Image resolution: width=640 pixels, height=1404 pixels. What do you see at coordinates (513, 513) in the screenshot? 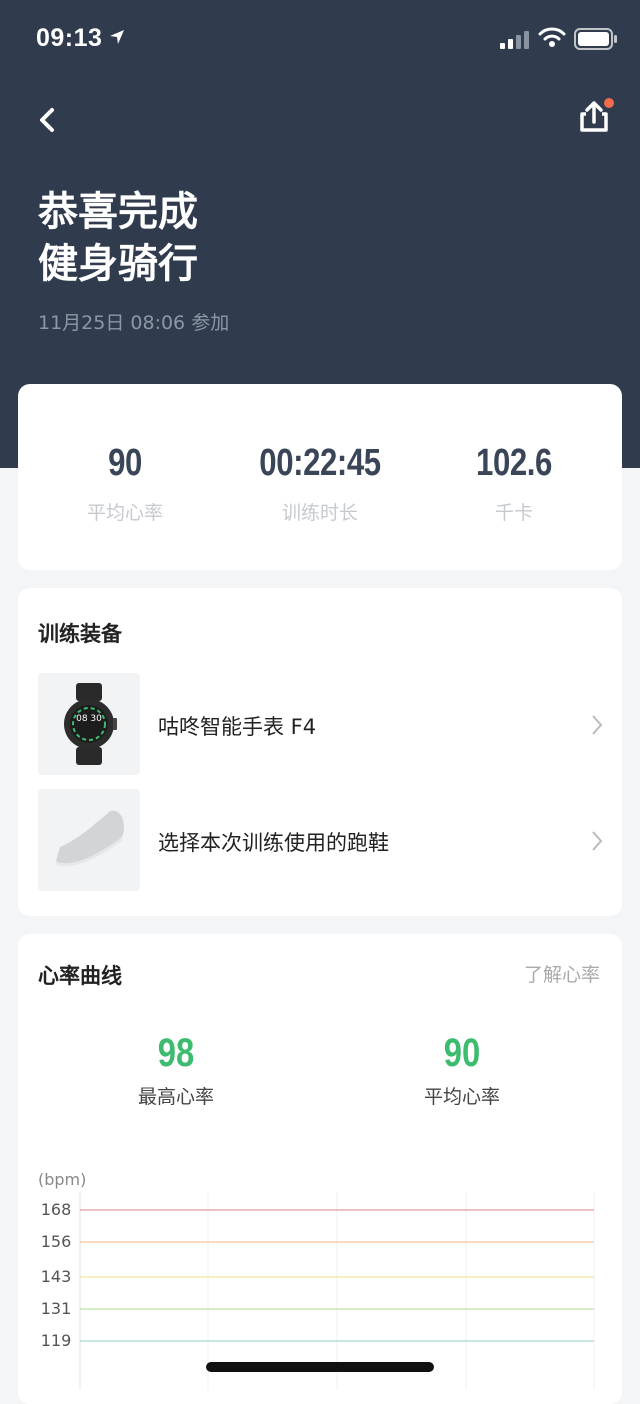
I see `stat-label: 千卡` at bounding box center [513, 513].